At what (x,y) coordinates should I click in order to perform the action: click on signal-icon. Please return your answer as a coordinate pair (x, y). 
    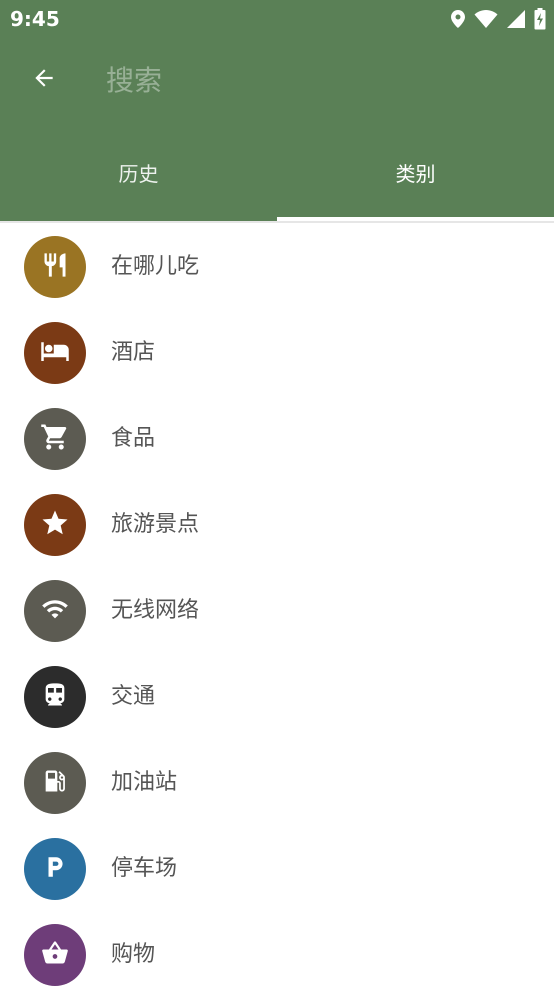
    Looking at the image, I should click on (516, 19).